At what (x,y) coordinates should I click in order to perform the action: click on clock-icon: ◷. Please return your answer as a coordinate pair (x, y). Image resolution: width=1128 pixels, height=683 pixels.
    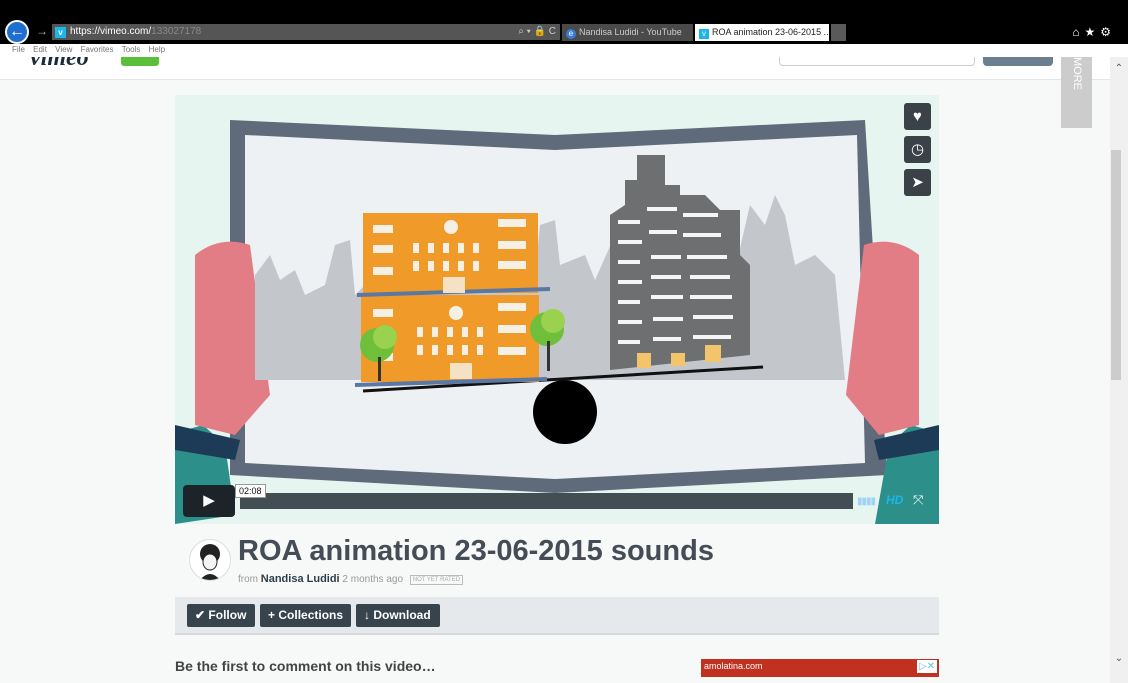
    Looking at the image, I should click on (917, 149).